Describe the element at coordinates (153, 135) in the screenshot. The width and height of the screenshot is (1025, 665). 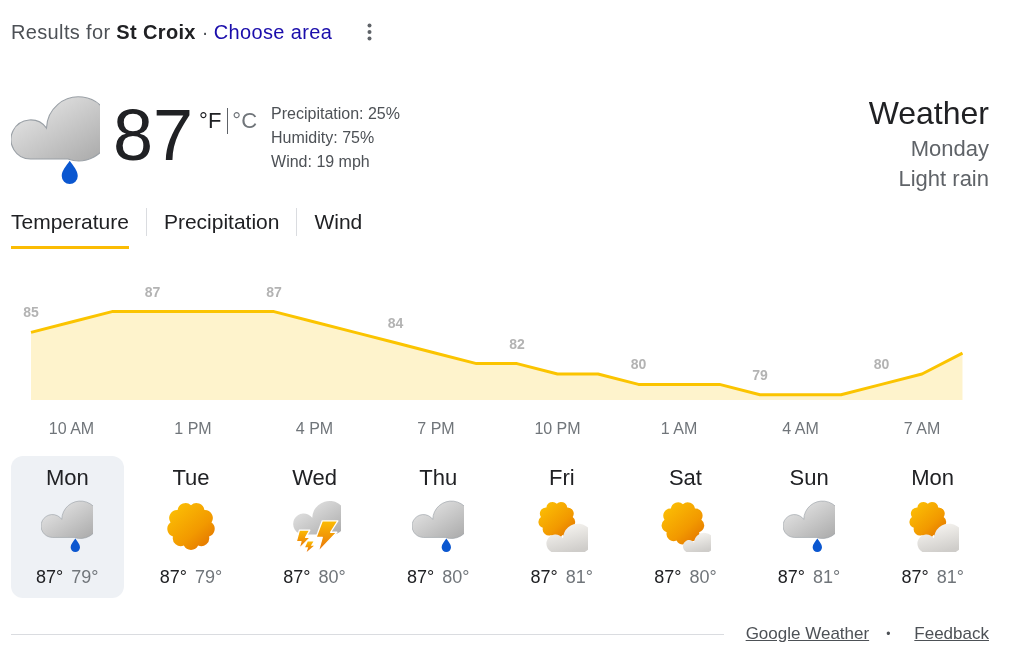
I see `current-temperature: 87` at that location.